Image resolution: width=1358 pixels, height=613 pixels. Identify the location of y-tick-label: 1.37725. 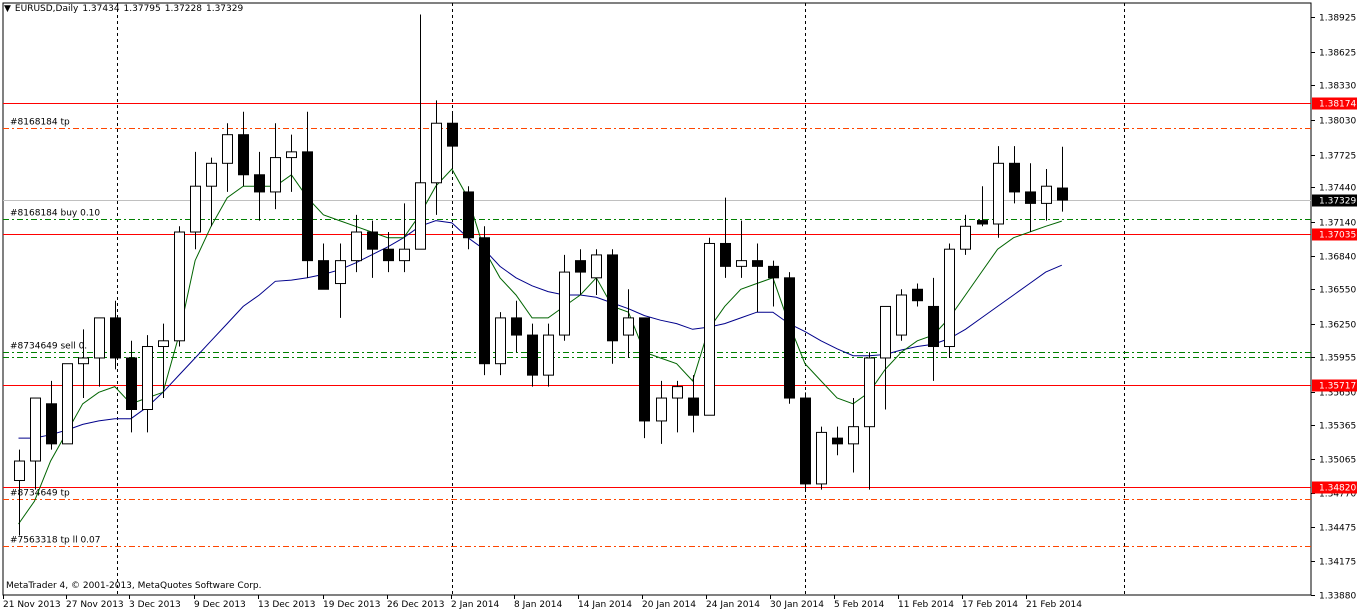
(1337, 157).